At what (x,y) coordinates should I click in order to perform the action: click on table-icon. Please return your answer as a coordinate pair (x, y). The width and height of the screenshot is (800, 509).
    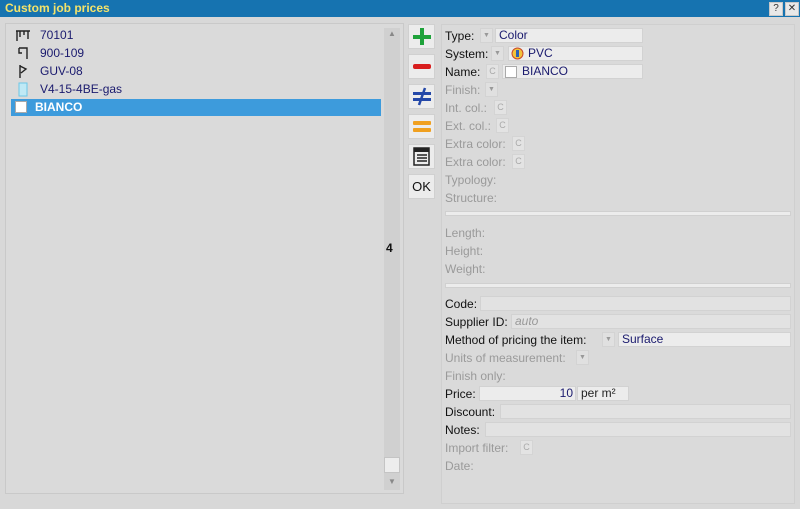
    Looking at the image, I should click on (421, 156).